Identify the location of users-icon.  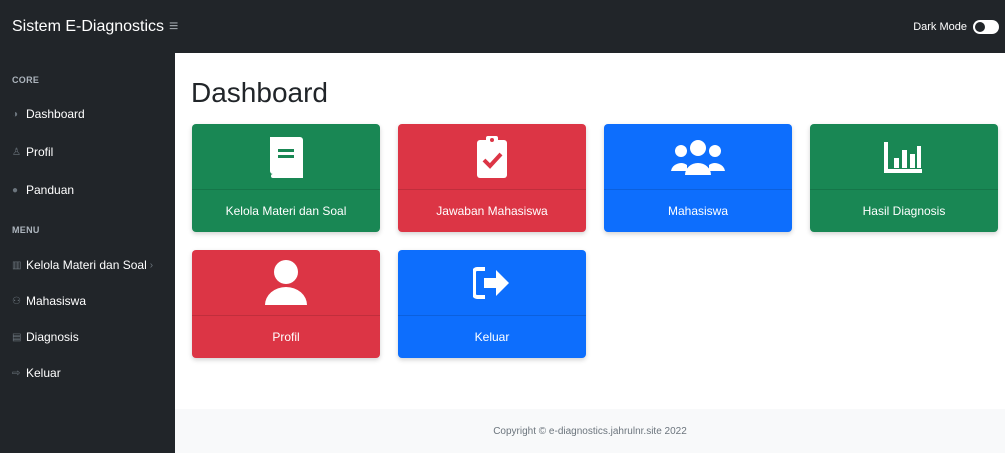
(698, 157).